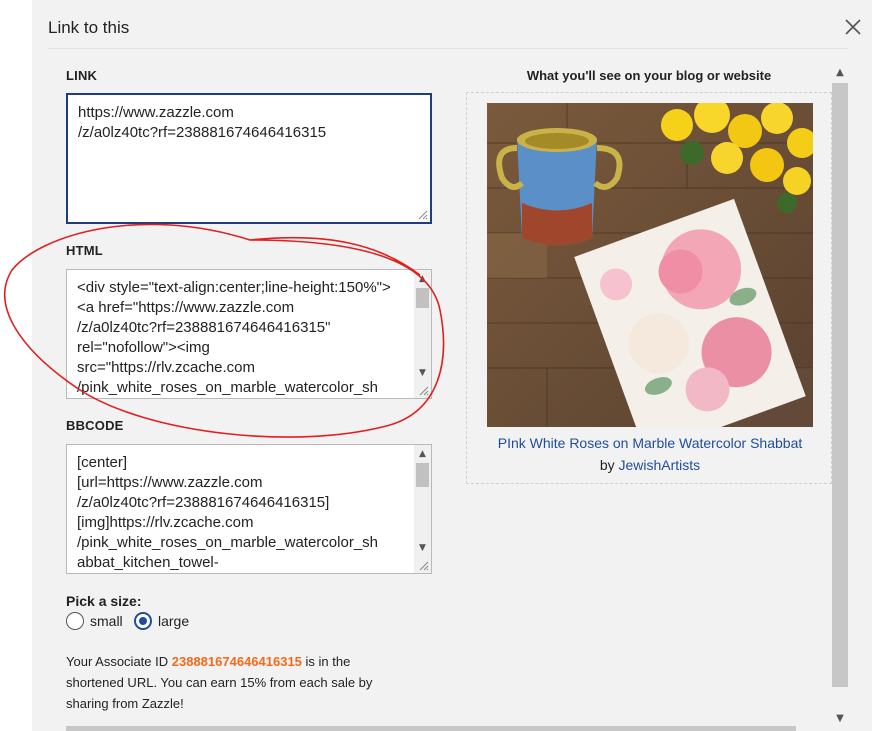 The height and width of the screenshot is (731, 872). I want to click on radio-unchecked-icon, so click(75, 621).